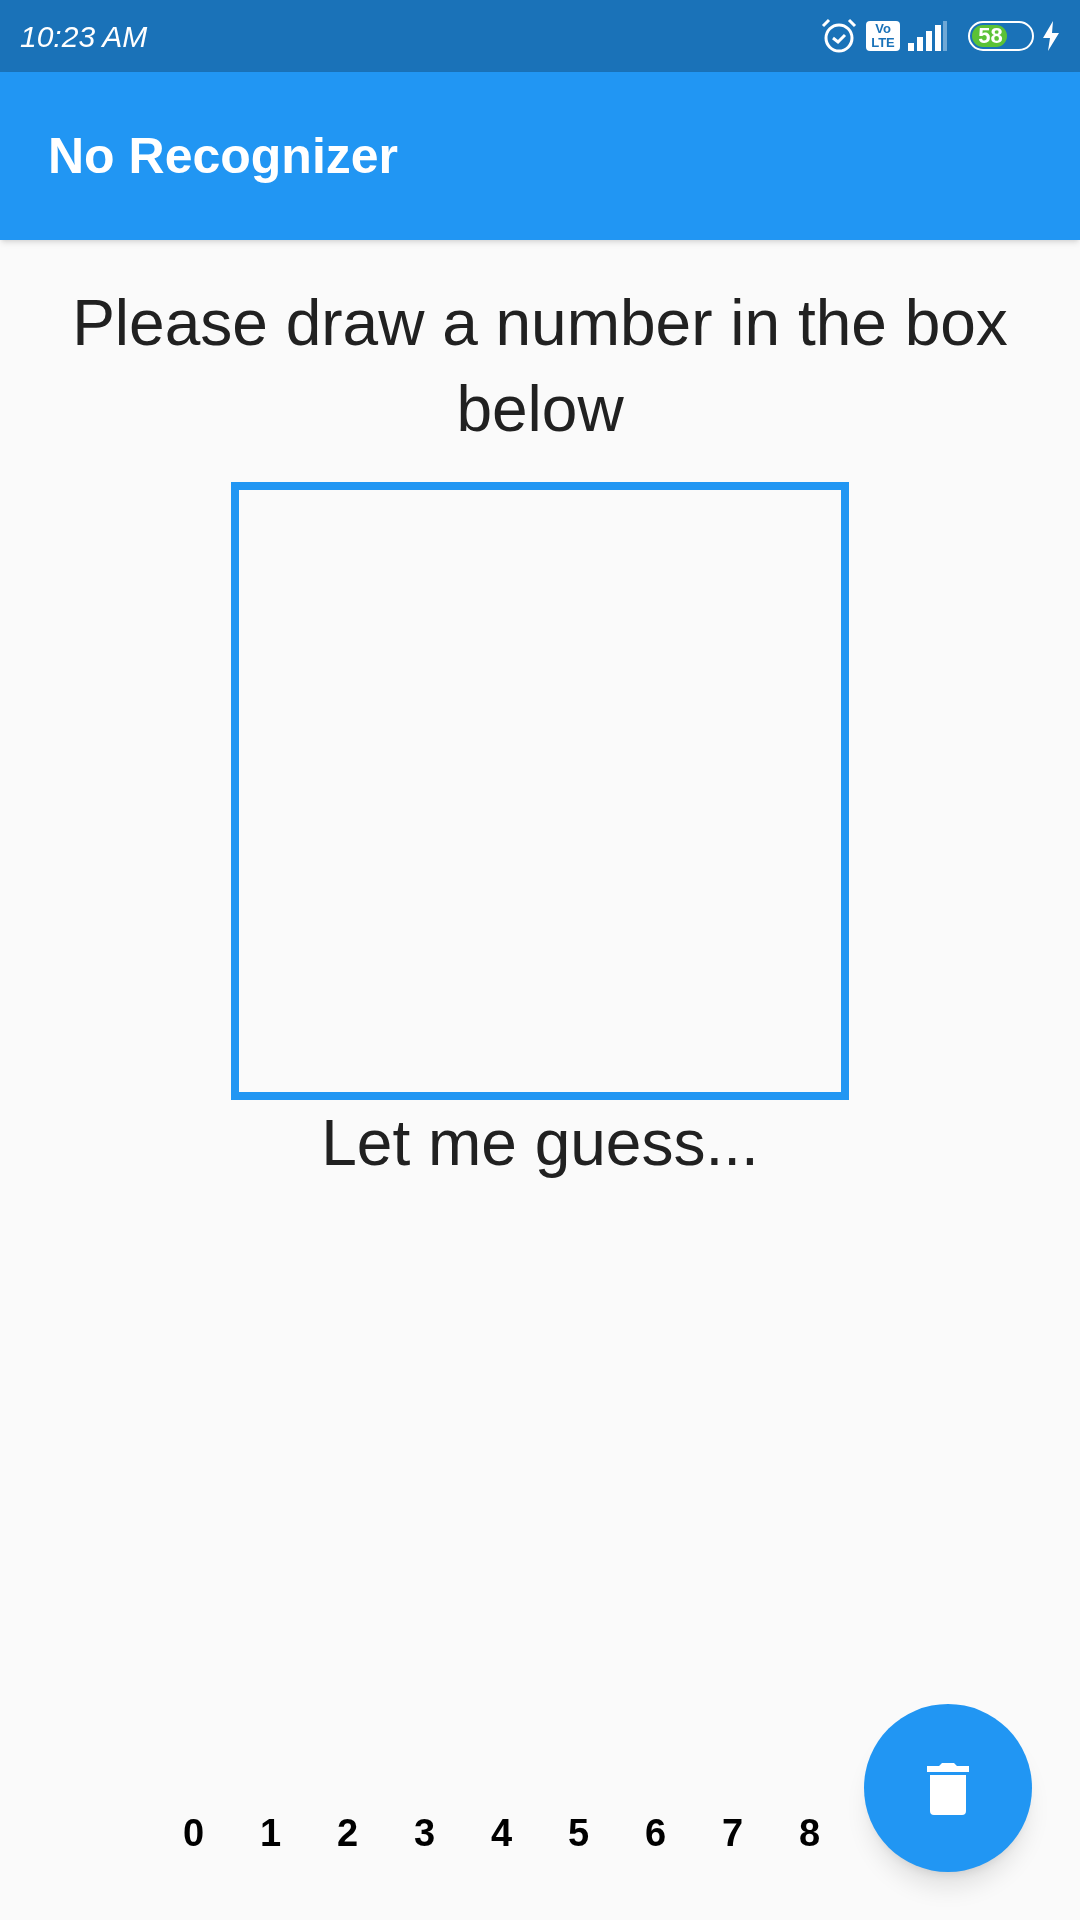 The image size is (1080, 1920). What do you see at coordinates (809, 1833) in the screenshot?
I see `digit-label: 8` at bounding box center [809, 1833].